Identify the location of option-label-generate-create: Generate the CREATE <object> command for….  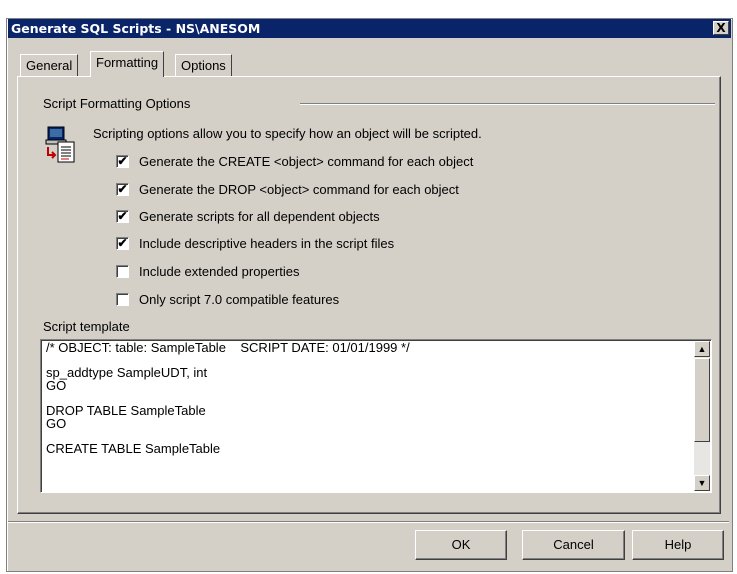
(306, 161).